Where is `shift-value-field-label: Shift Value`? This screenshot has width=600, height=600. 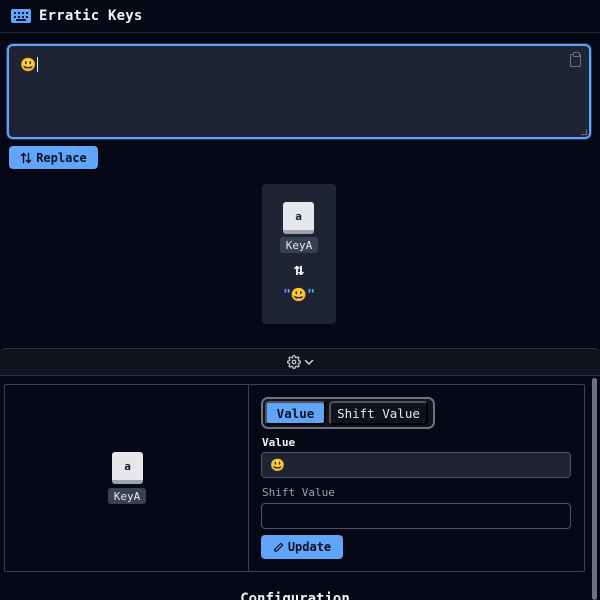 shift-value-field-label: Shift Value is located at coordinates (298, 492).